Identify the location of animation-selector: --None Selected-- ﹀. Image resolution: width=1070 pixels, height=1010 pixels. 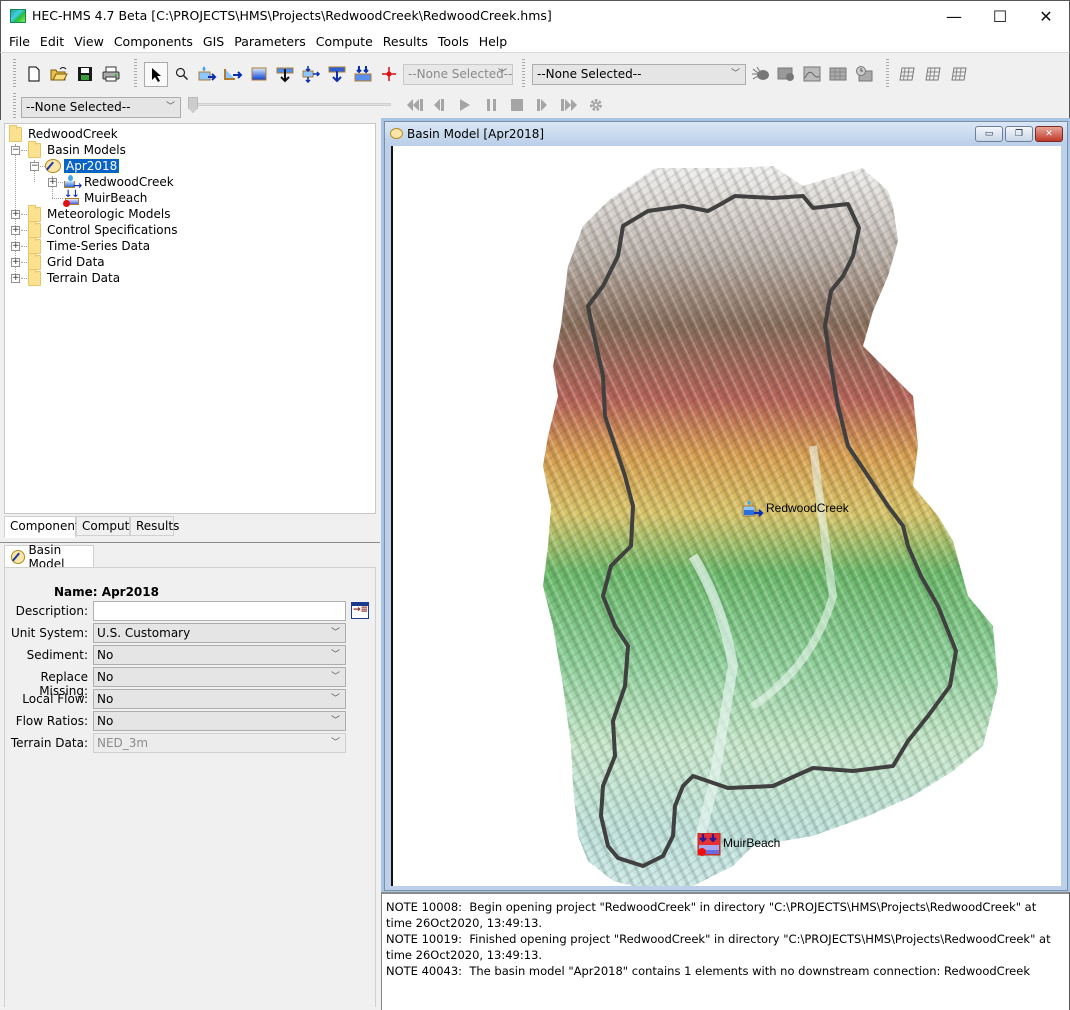
(101, 107).